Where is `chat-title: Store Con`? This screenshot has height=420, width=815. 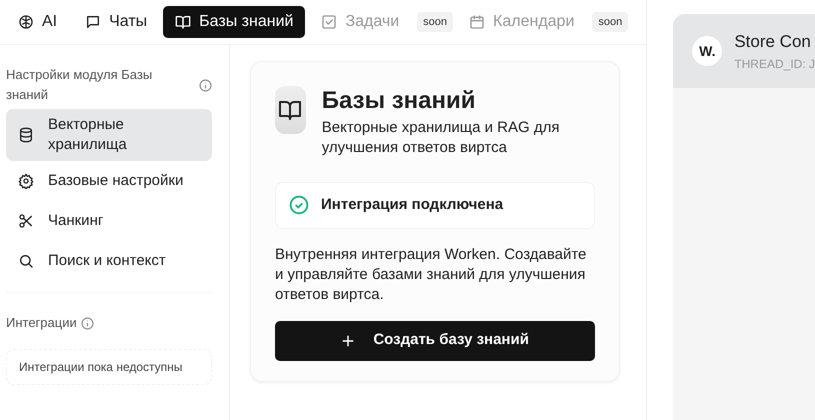
chat-title: Store Con is located at coordinates (773, 42).